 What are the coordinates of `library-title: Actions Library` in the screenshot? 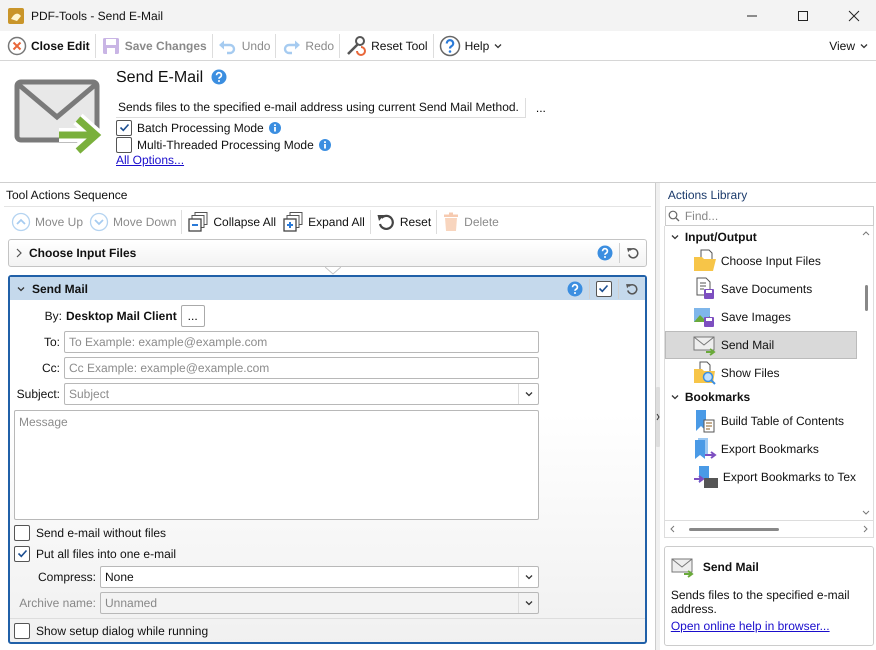 It's located at (708, 195).